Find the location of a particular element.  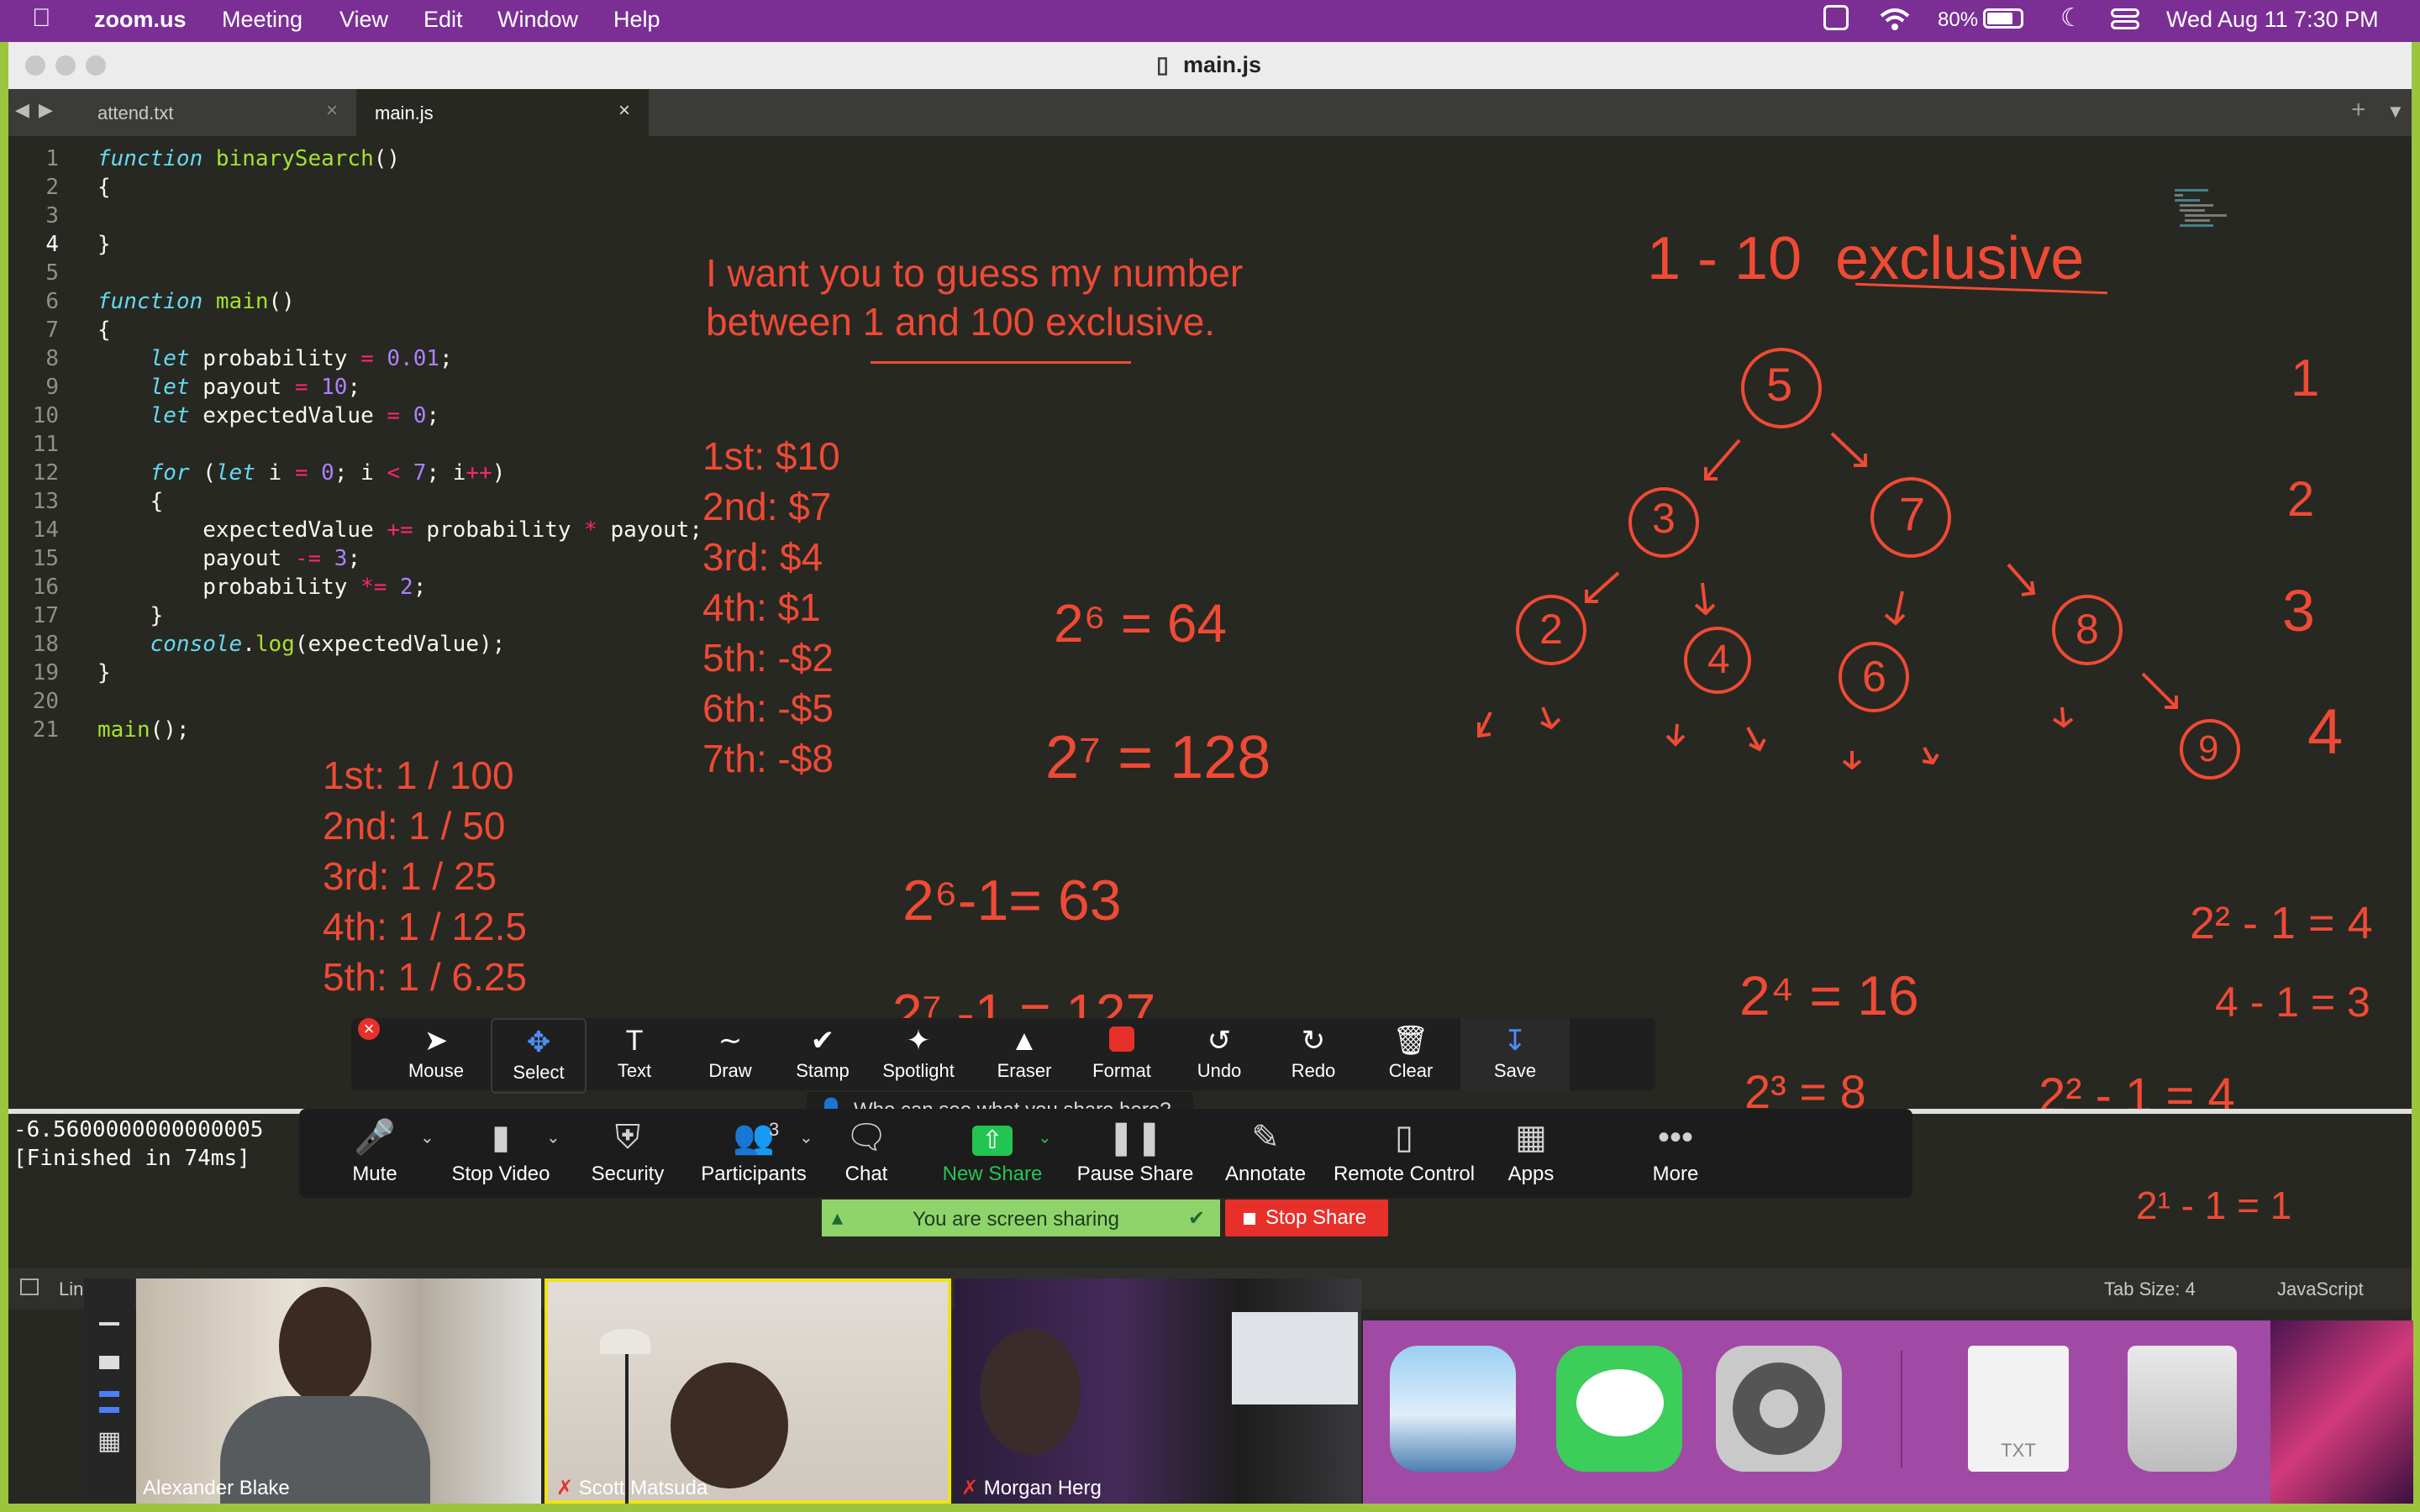

tool-label: Clear is located at coordinates (1411, 1070).